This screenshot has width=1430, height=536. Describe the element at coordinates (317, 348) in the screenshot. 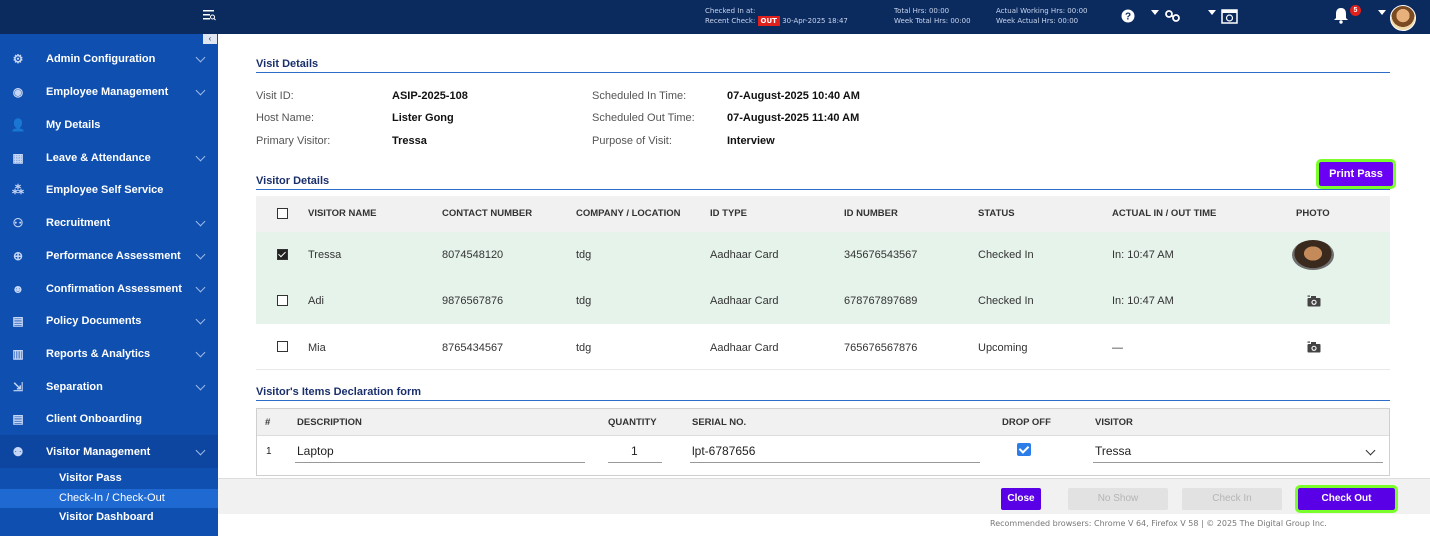

I see `visitor-name: Mia` at that location.